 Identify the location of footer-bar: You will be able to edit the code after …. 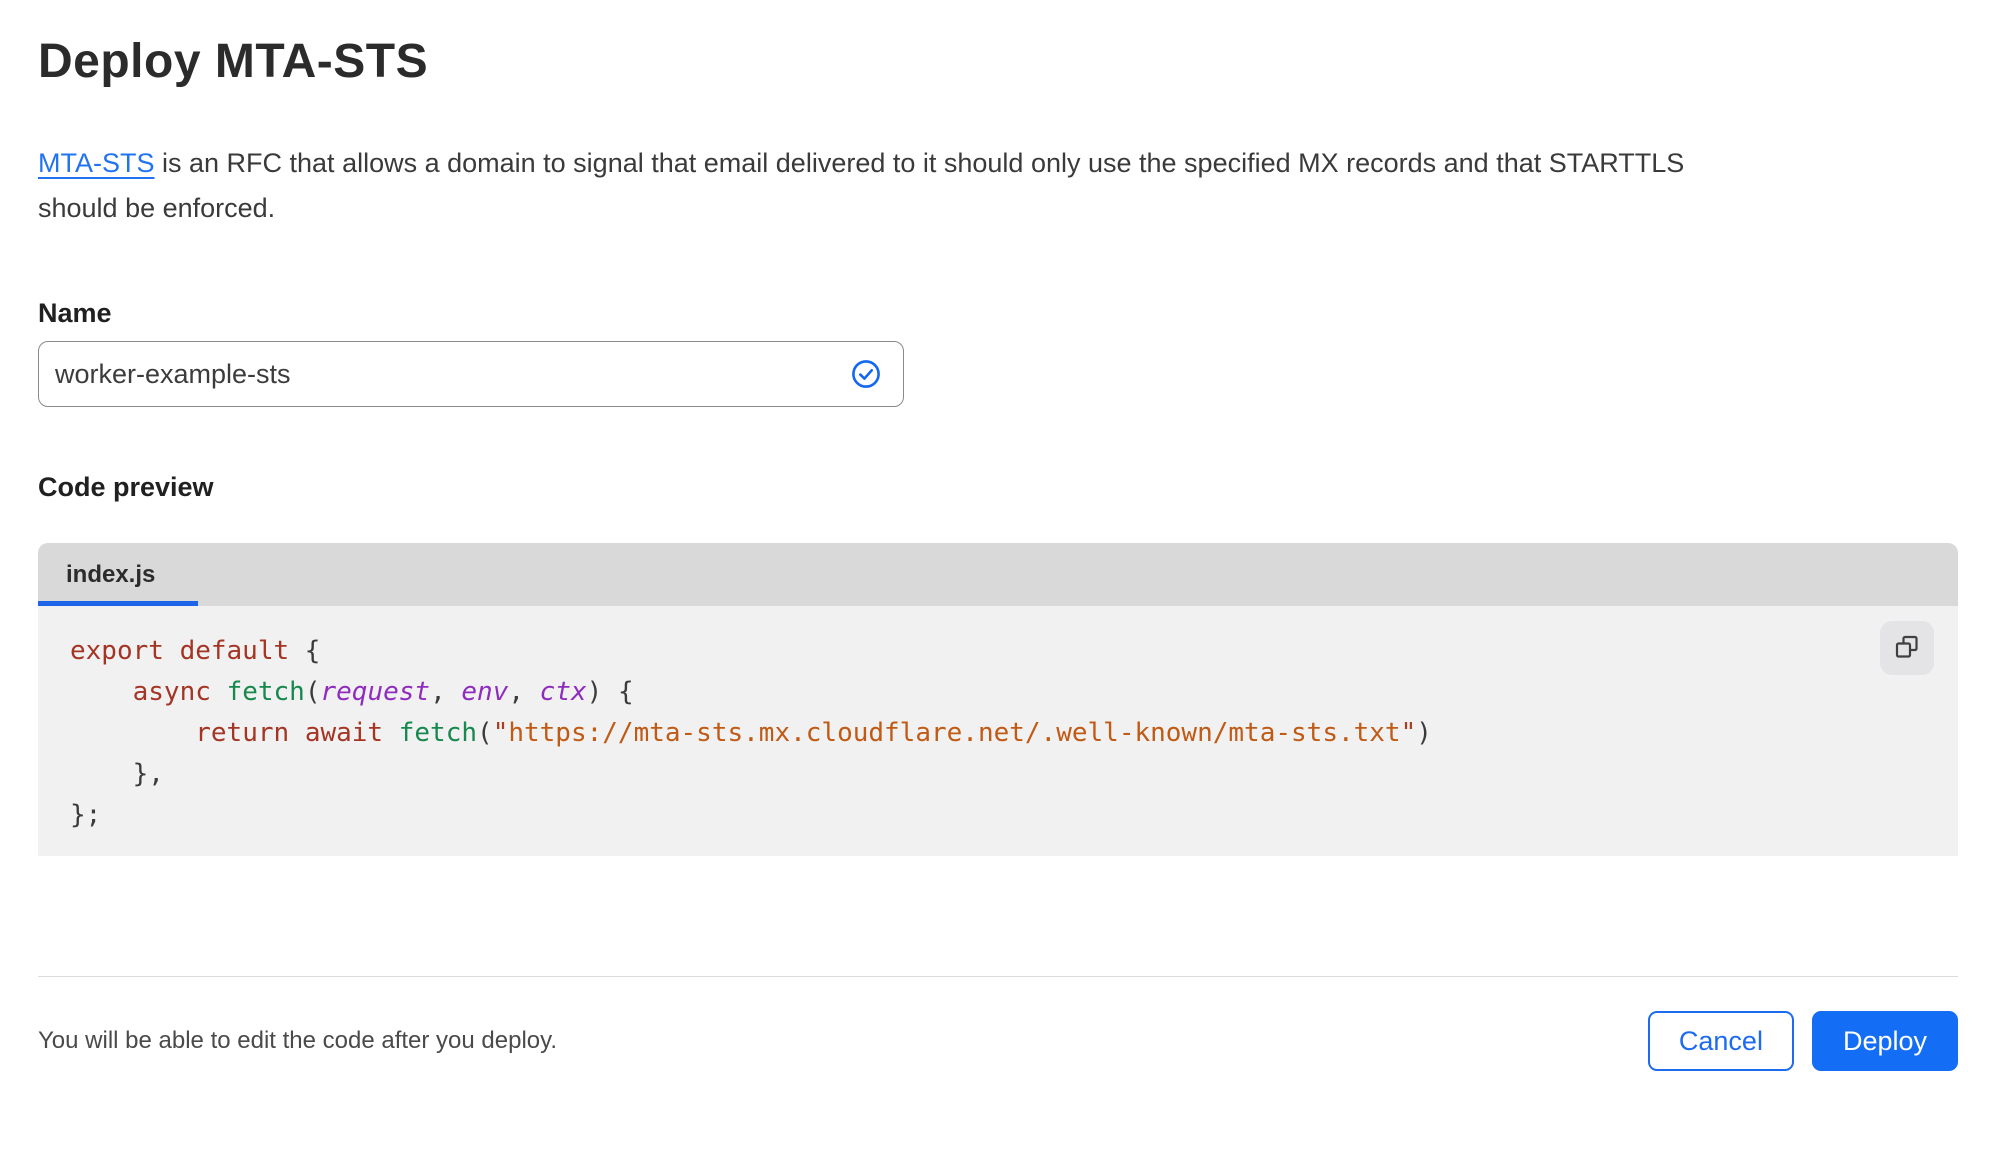
(998, 1024).